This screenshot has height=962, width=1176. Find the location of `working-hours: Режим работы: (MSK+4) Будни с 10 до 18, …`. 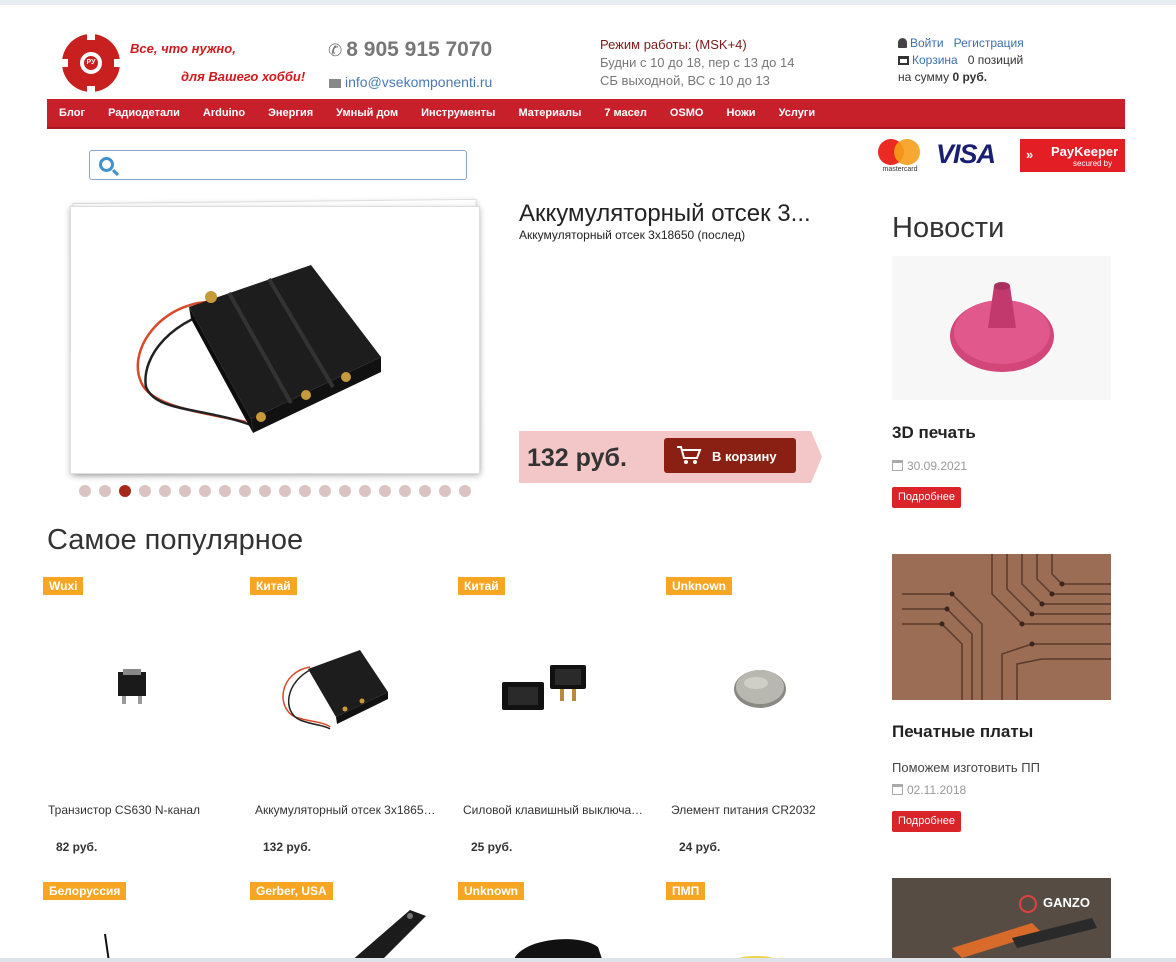

working-hours: Режим работы: (MSK+4) Будни с 10 до 18, … is located at coordinates (697, 63).